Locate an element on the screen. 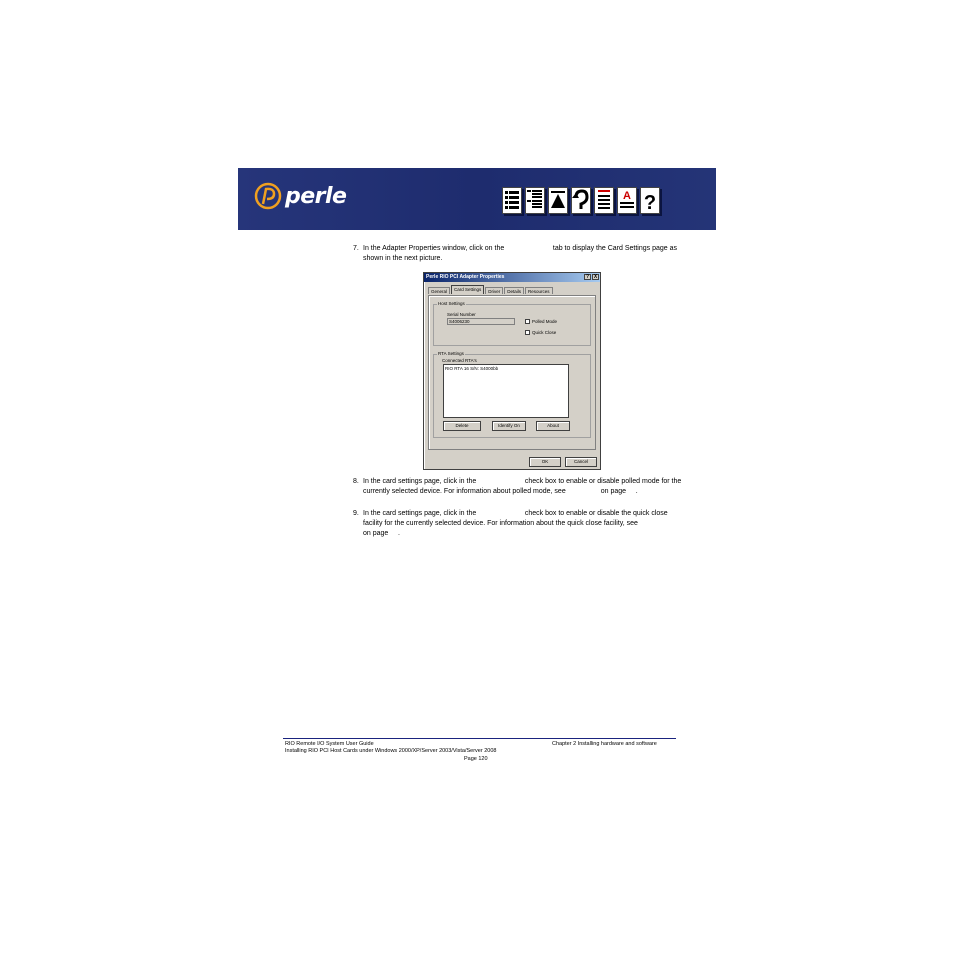  svg-text: A is located at coordinates (627, 196).